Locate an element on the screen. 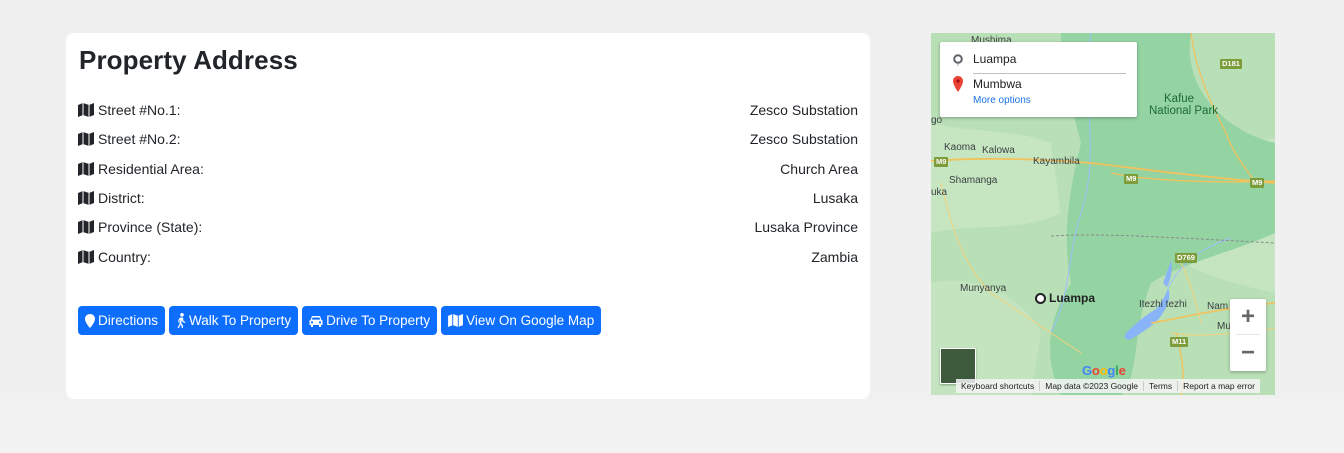 The image size is (1344, 453). place-label: Kaoma is located at coordinates (960, 147).